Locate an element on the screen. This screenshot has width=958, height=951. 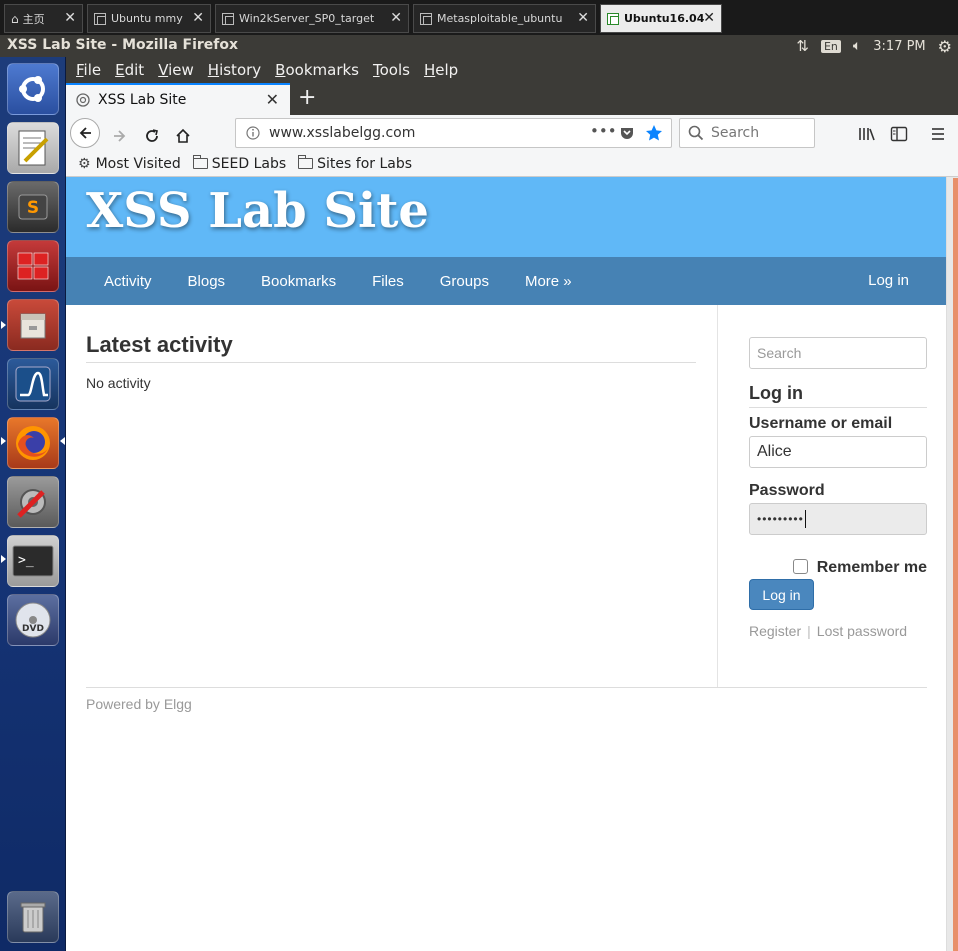
menu-help: Help is located at coordinates (441, 70).